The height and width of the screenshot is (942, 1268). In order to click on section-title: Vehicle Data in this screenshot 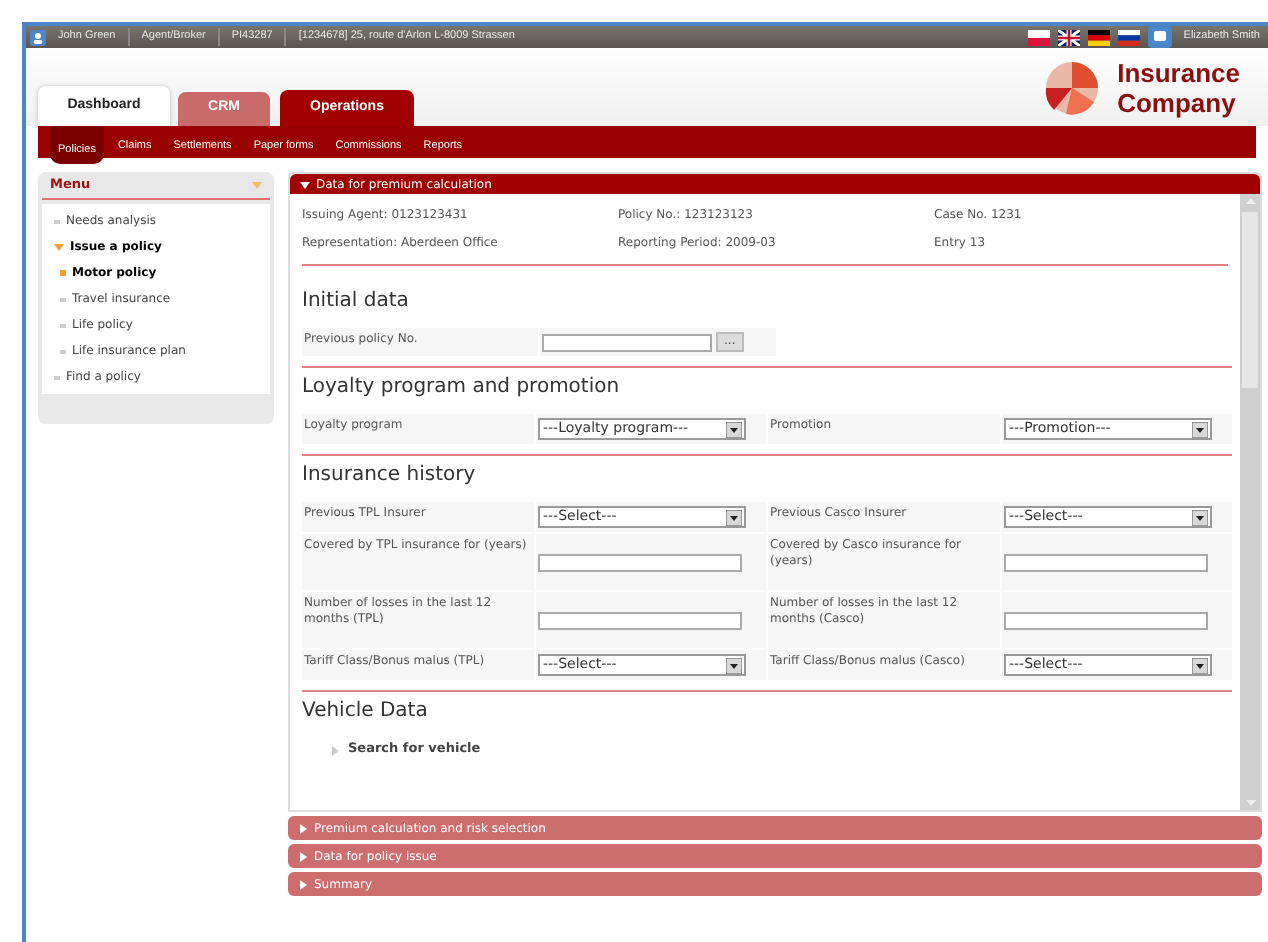, I will do `click(366, 712)`.